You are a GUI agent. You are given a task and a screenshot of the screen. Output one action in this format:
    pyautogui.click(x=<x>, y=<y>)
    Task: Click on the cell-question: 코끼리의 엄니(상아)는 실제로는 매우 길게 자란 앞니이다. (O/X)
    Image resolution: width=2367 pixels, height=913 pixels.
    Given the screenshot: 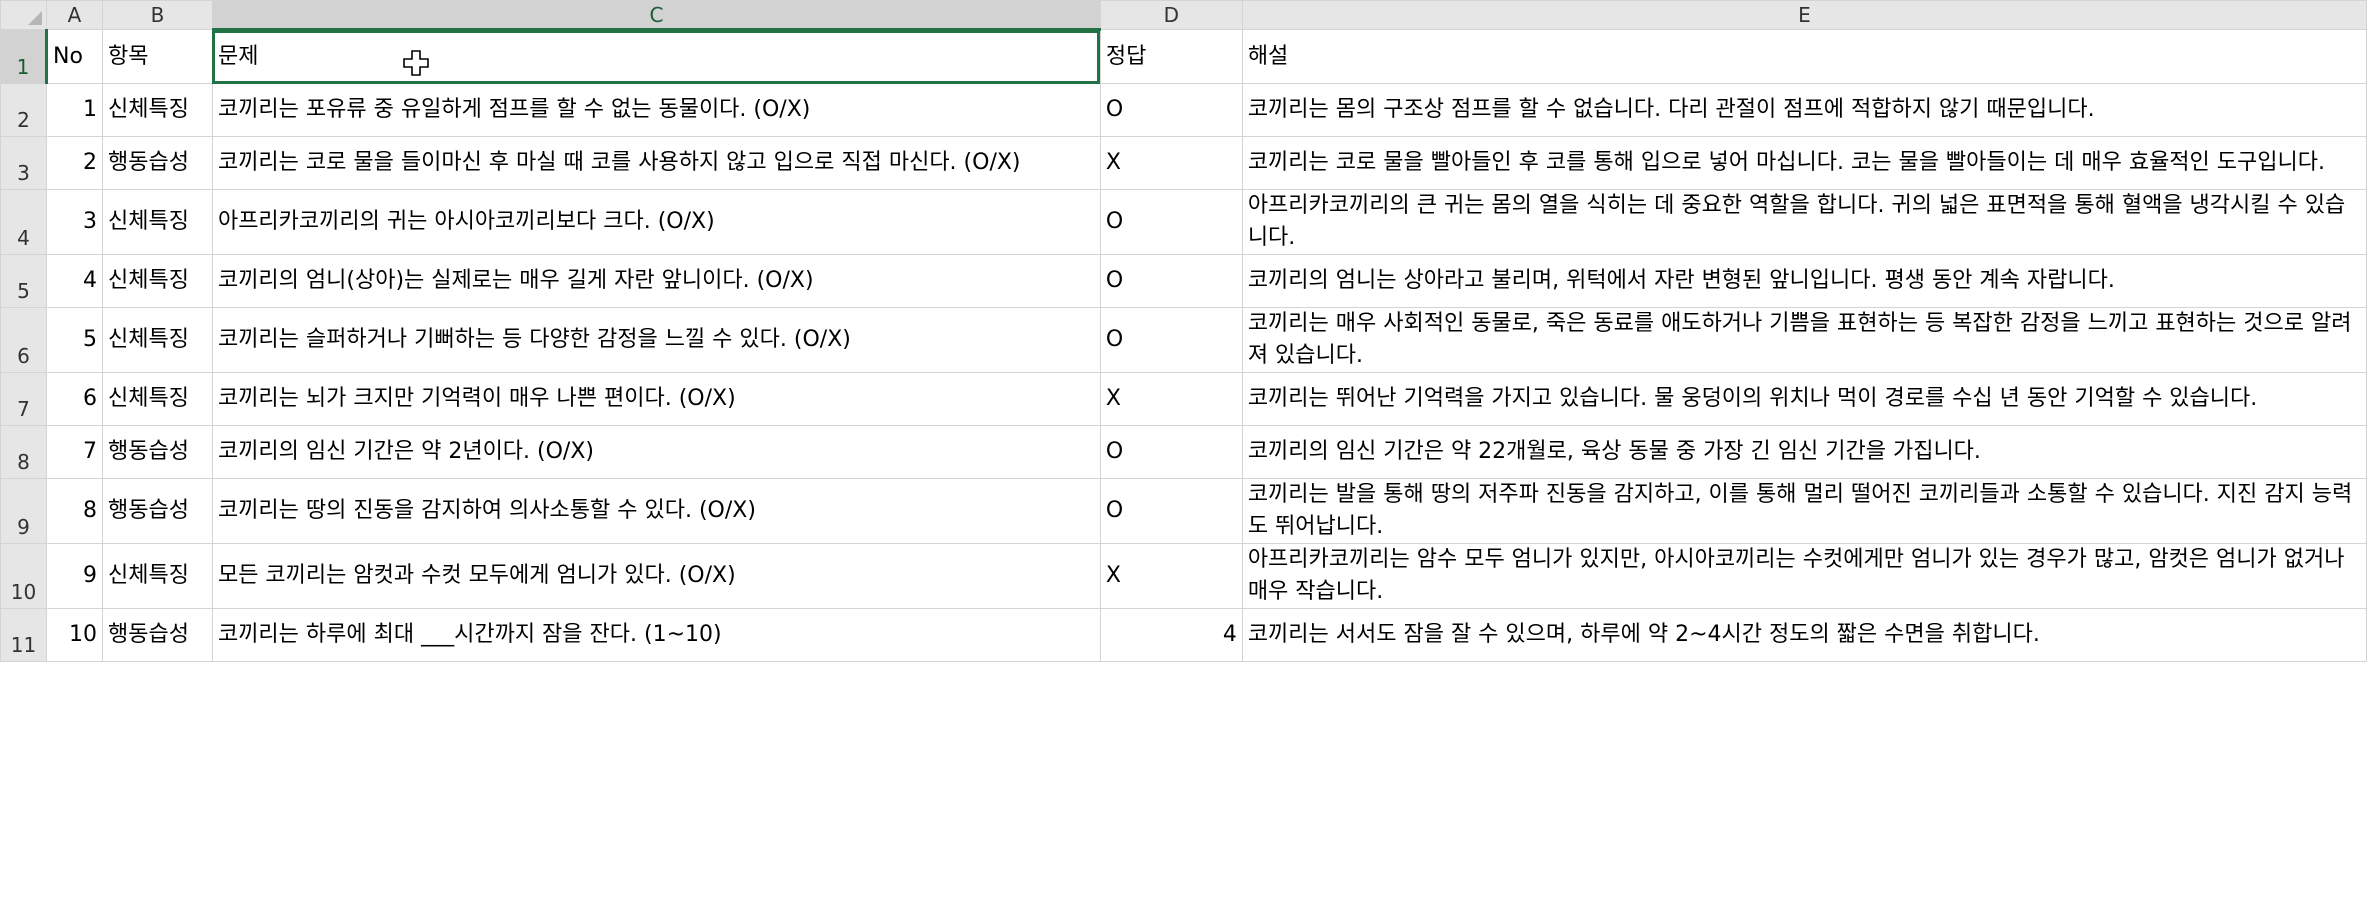 What is the action you would take?
    pyautogui.click(x=656, y=281)
    